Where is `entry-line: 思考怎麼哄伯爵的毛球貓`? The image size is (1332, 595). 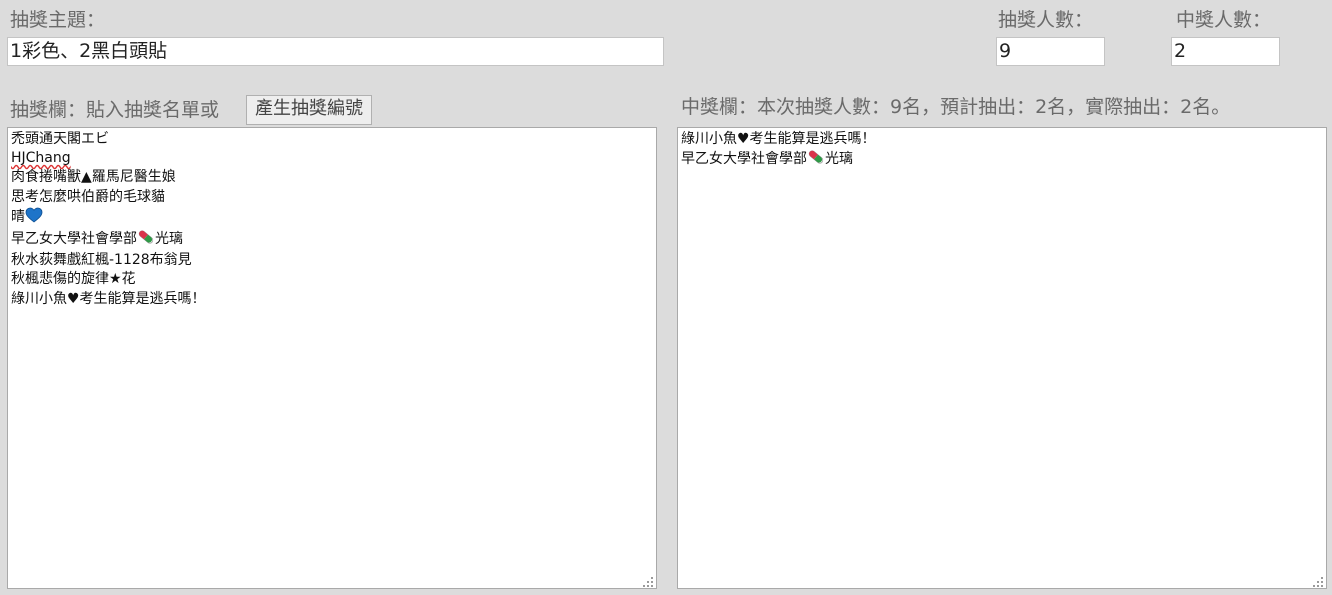 entry-line: 思考怎麼哄伯爵的毛球貓 is located at coordinates (88, 196).